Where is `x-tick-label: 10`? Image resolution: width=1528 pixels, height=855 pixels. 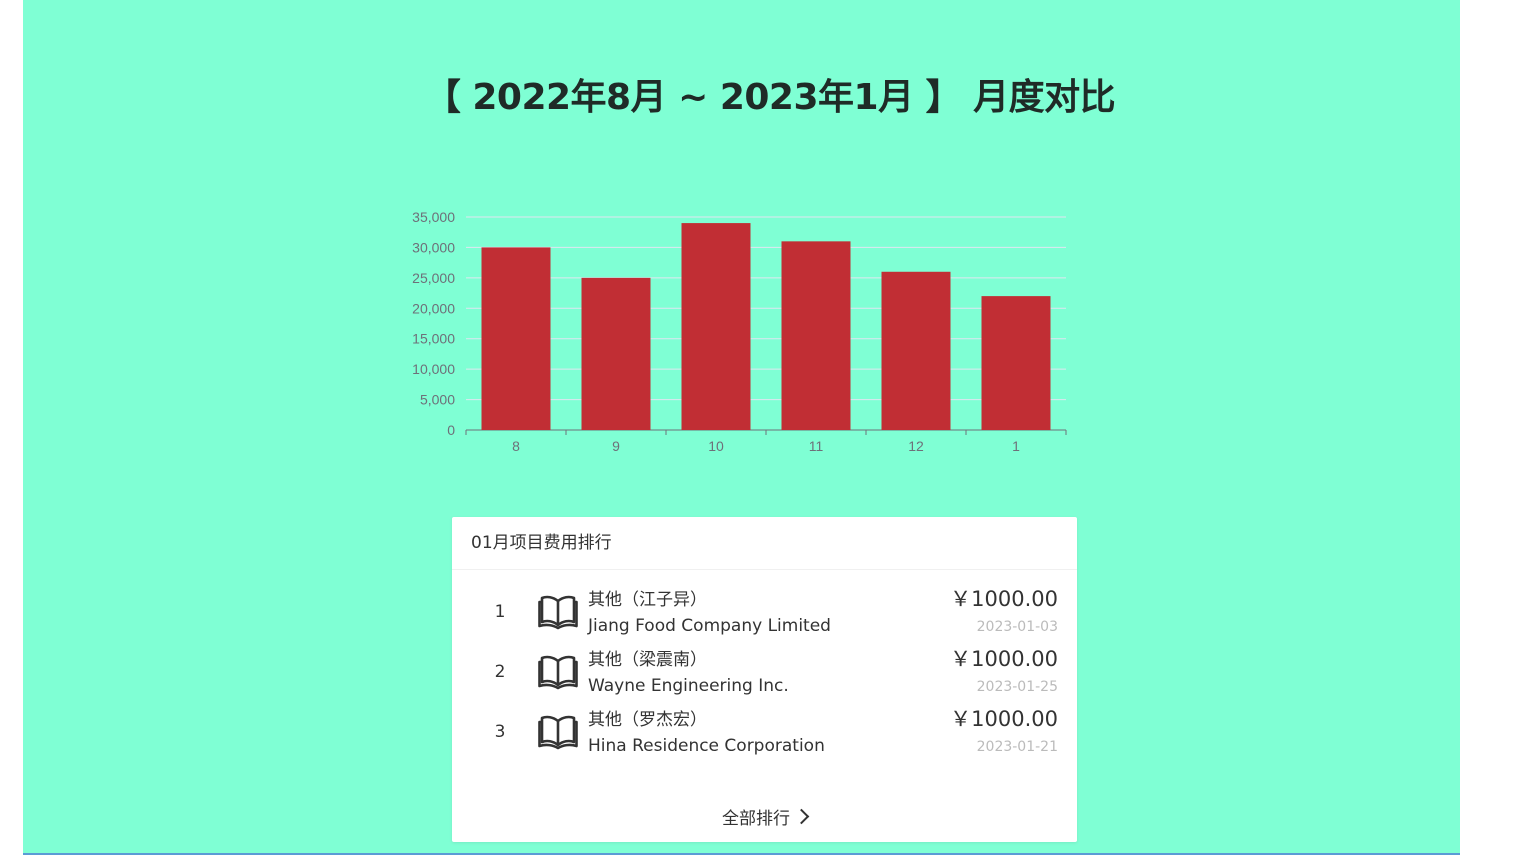
x-tick-label: 10 is located at coordinates (716, 446).